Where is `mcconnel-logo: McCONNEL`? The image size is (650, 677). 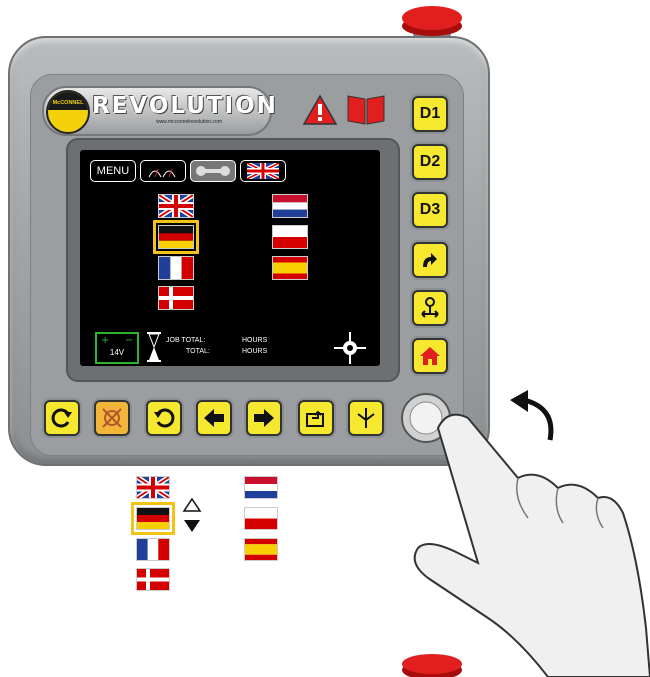
mcconnel-logo: McCONNEL is located at coordinates (68, 112).